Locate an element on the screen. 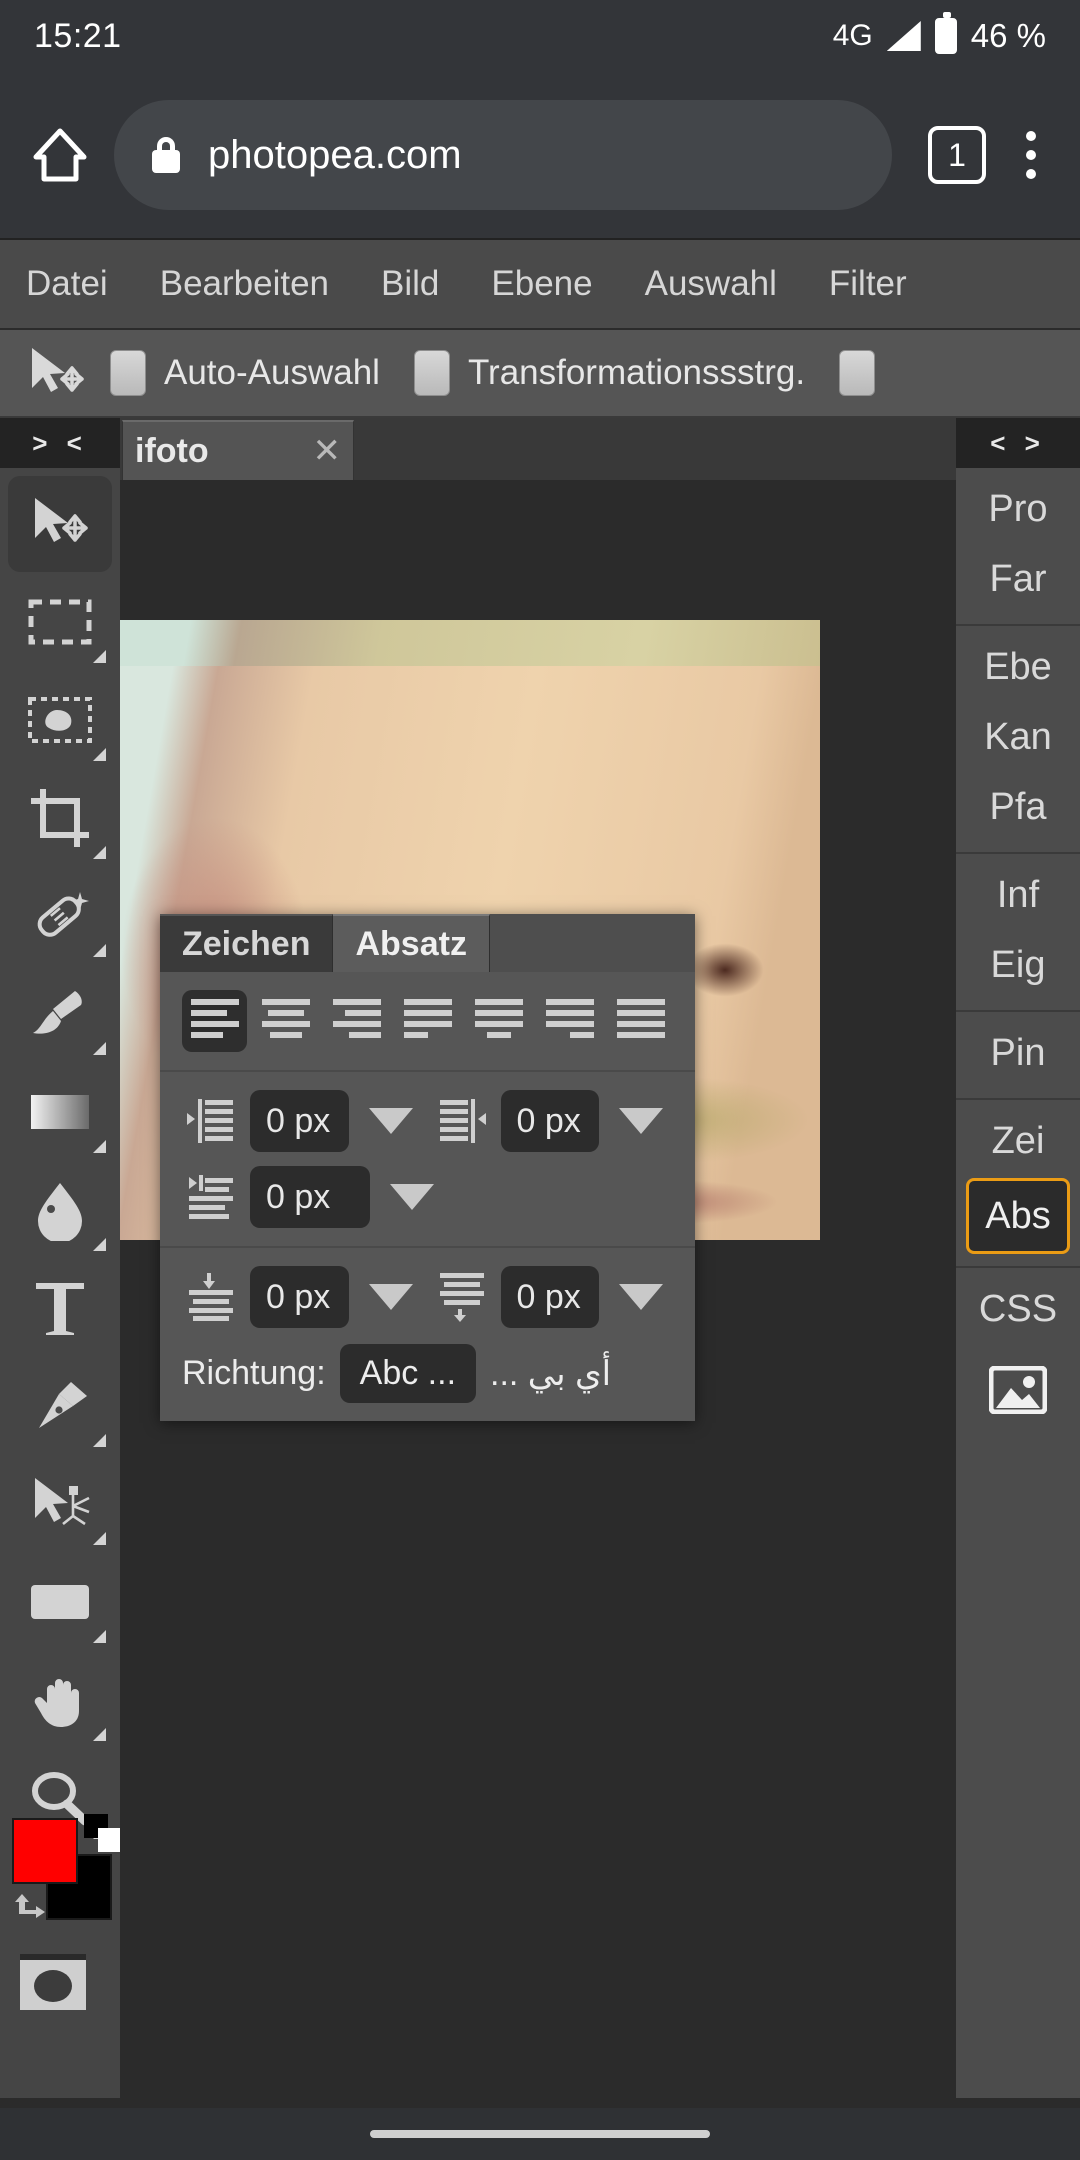 Image resolution: width=1080 pixels, height=2160 pixels. paragraph-panel-tabs: Zeichen Absatz is located at coordinates (427, 943).